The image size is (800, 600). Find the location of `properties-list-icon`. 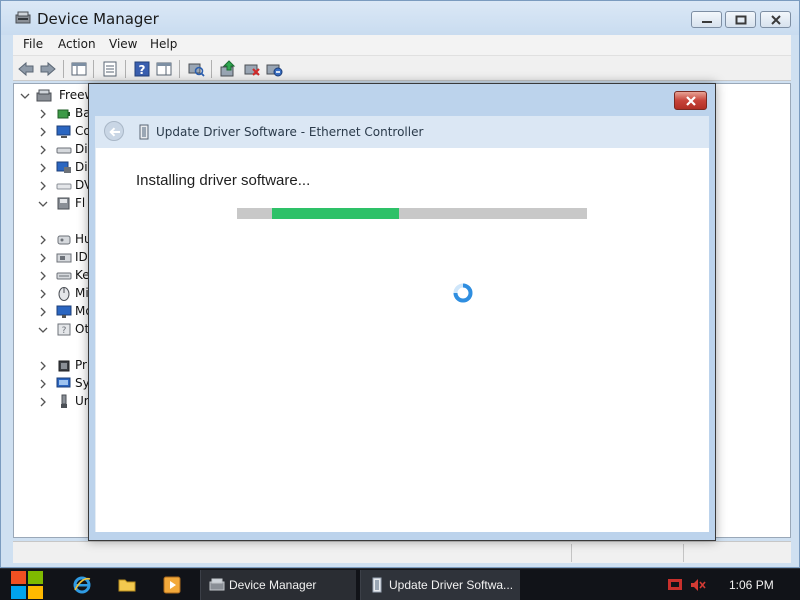

properties-list-icon is located at coordinates (110, 69).